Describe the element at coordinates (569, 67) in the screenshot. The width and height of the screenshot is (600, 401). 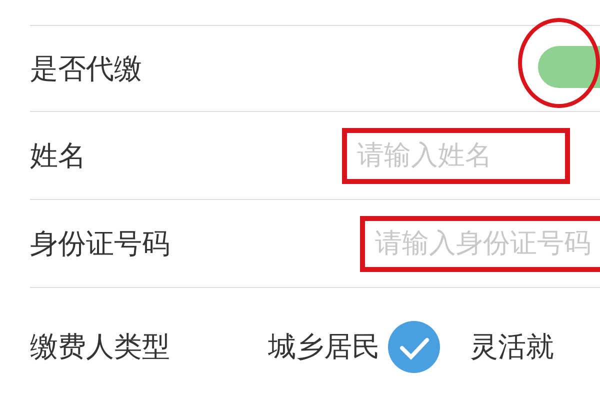
I see `toggle-switch` at that location.